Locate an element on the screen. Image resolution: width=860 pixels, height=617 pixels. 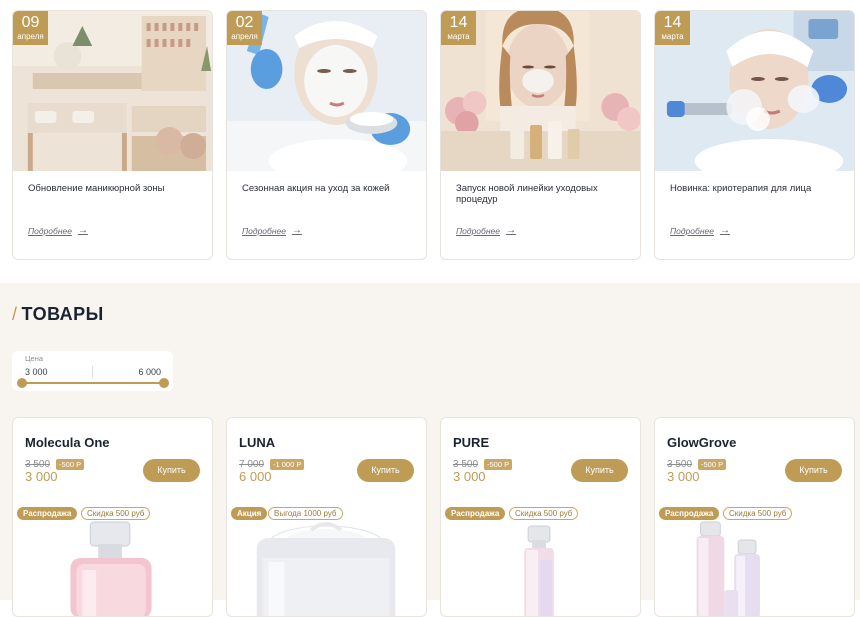
promo-tag: Выгода 1000 руб is located at coordinates (305, 513).